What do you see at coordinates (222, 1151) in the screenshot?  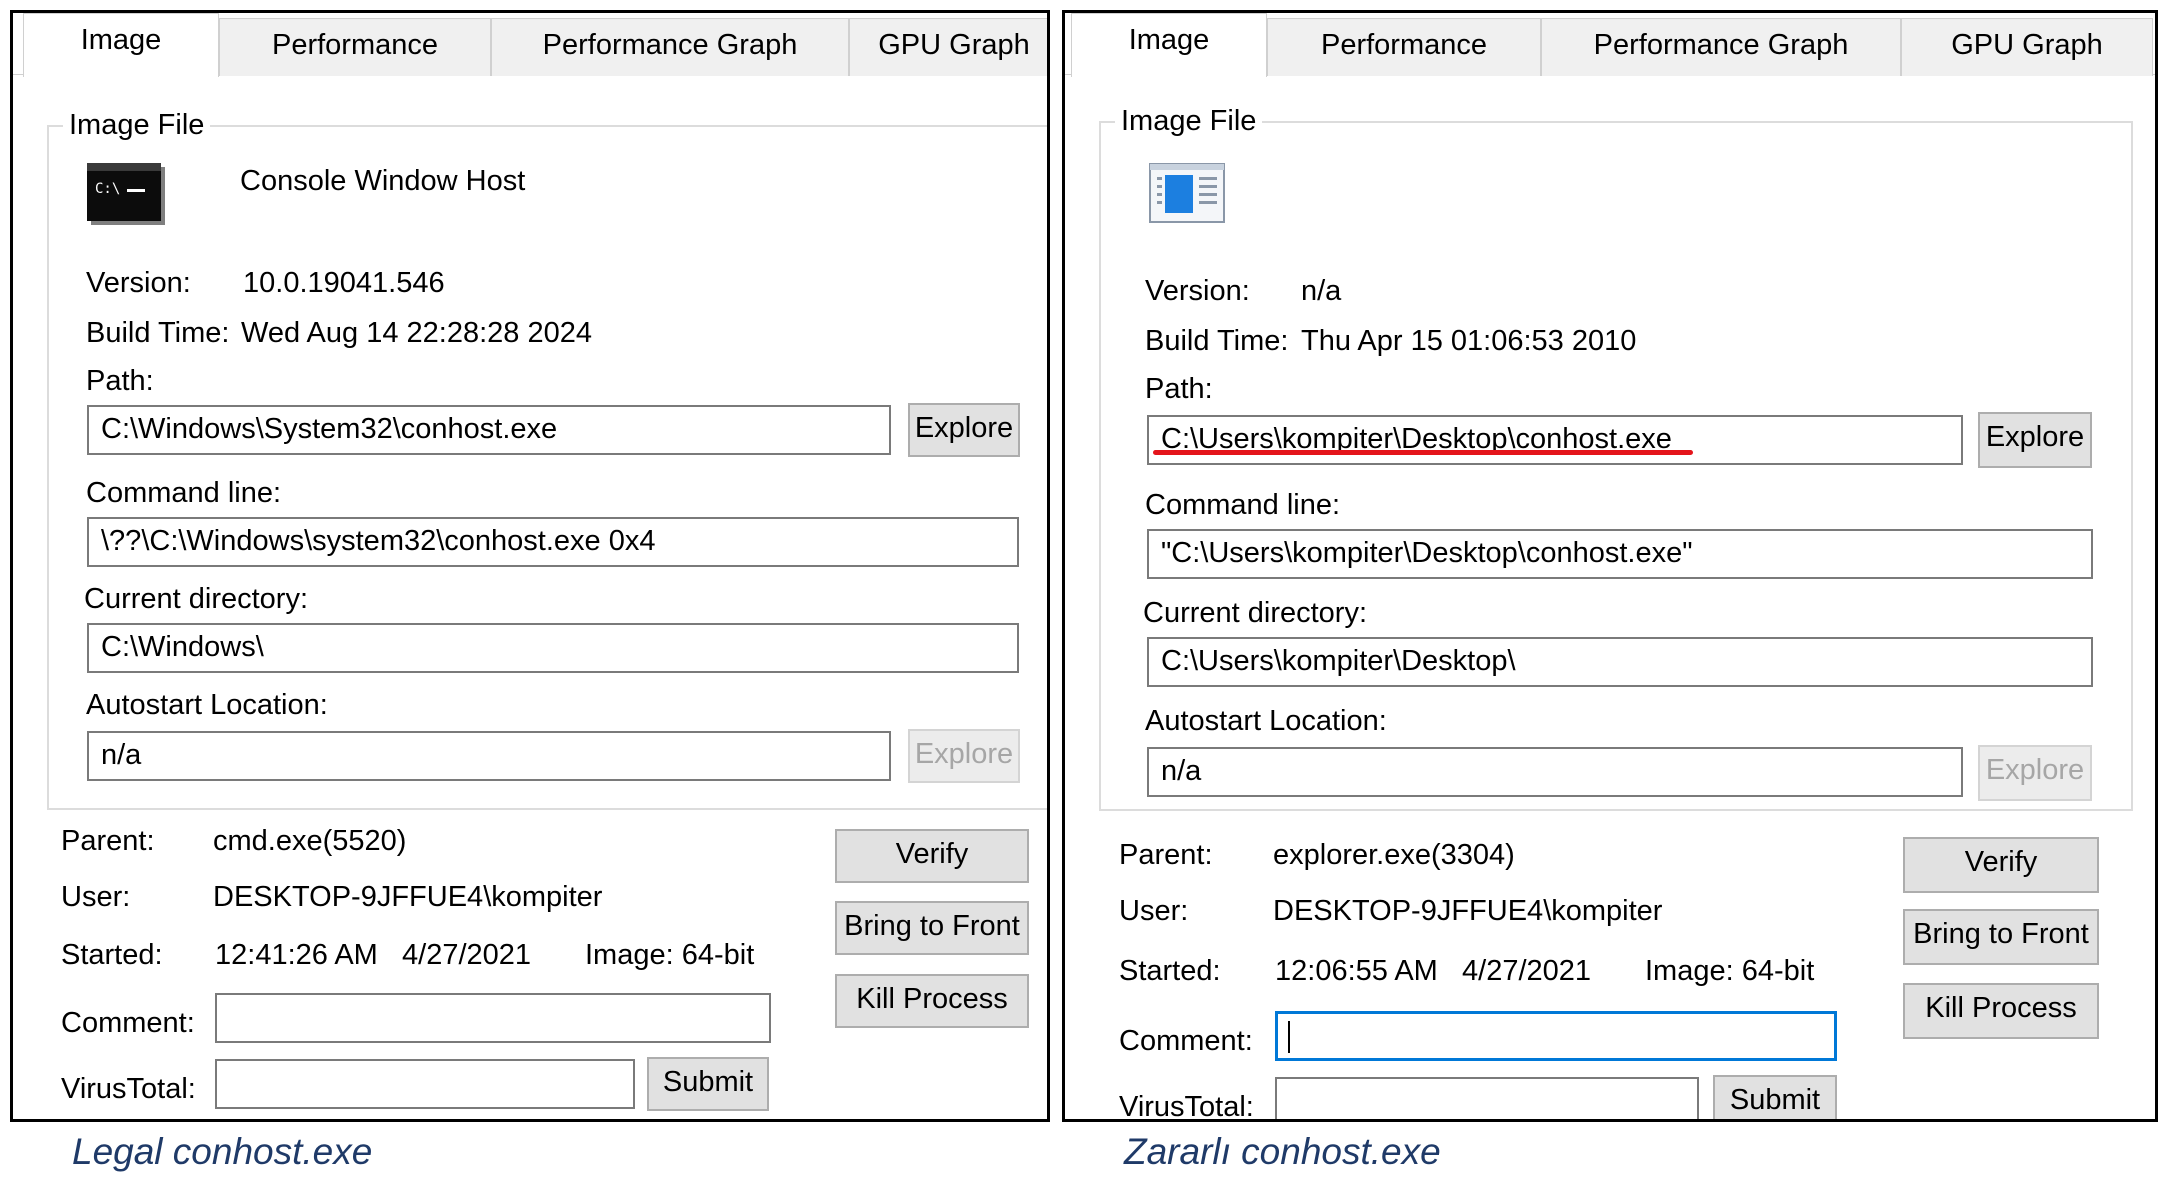 I see `caption-legal: Legal conhost.exe` at bounding box center [222, 1151].